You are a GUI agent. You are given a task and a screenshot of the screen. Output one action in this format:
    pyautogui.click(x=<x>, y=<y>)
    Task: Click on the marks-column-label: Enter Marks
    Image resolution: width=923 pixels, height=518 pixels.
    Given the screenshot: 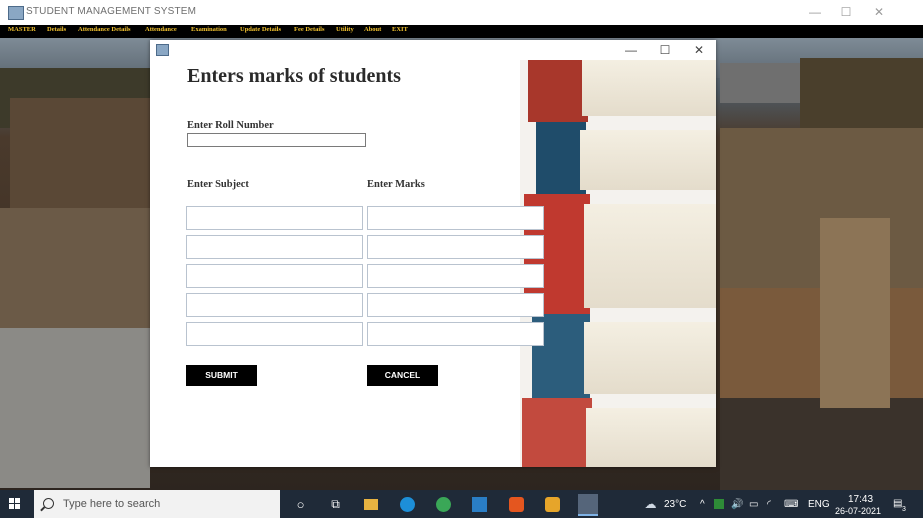 What is the action you would take?
    pyautogui.click(x=396, y=184)
    